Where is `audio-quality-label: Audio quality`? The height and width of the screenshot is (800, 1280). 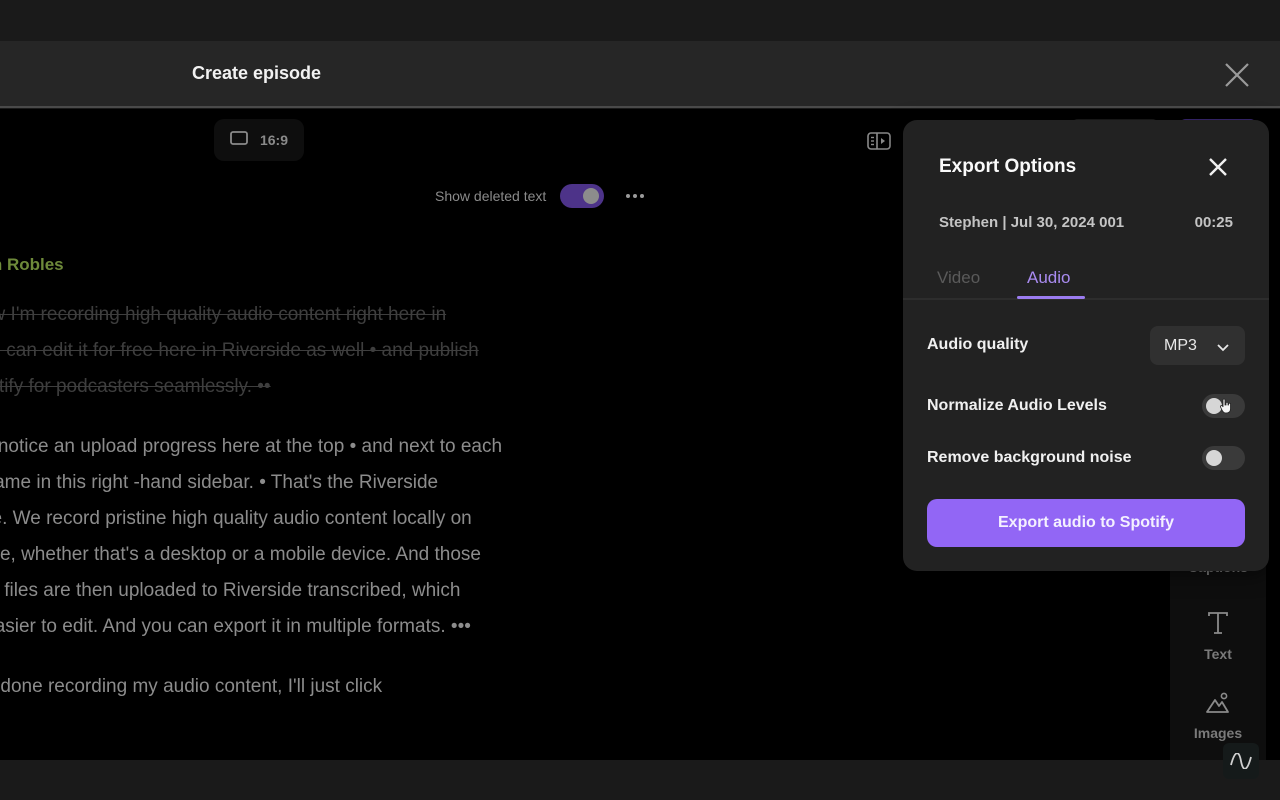 audio-quality-label: Audio quality is located at coordinates (978, 344).